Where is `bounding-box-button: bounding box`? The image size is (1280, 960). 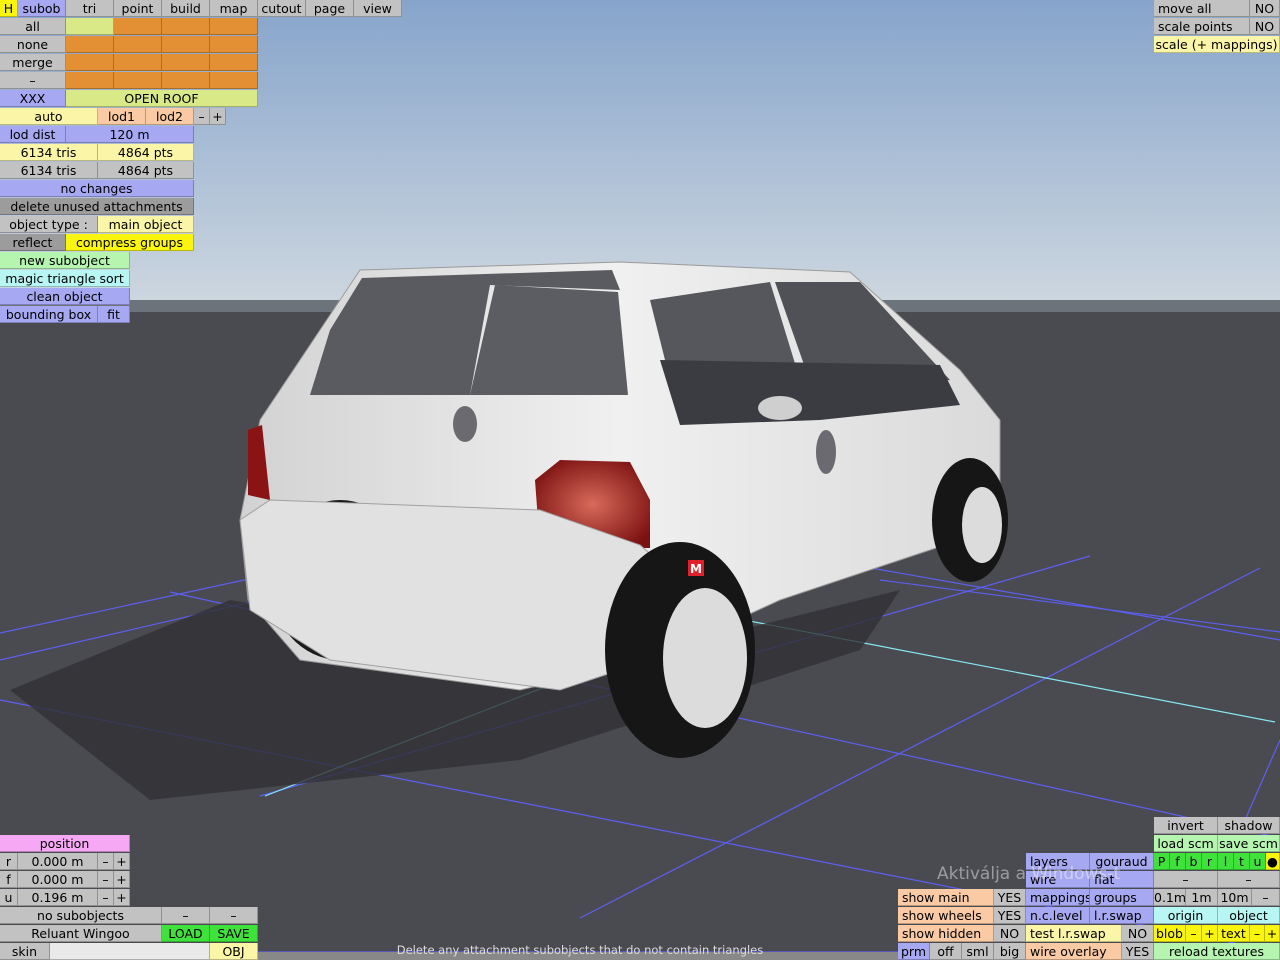
bounding-box-button: bounding box is located at coordinates (49, 314).